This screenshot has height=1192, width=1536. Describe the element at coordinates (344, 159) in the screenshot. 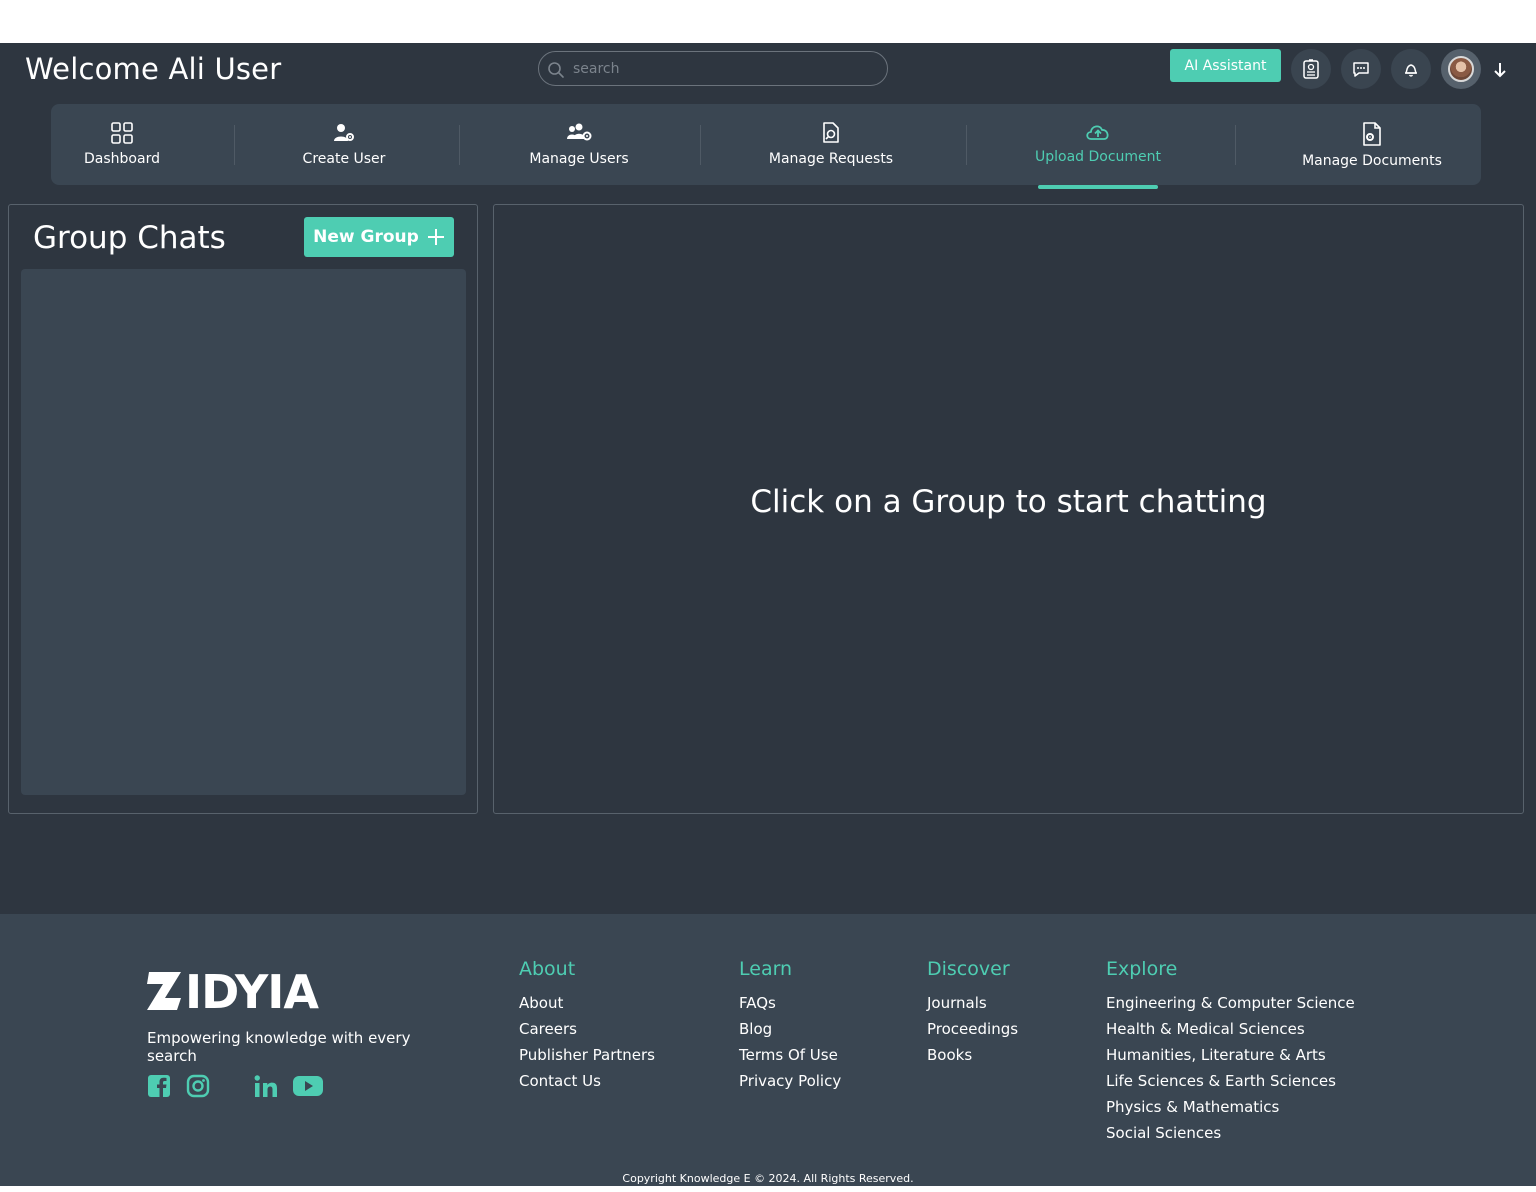

I see `nav-label: Create User` at that location.